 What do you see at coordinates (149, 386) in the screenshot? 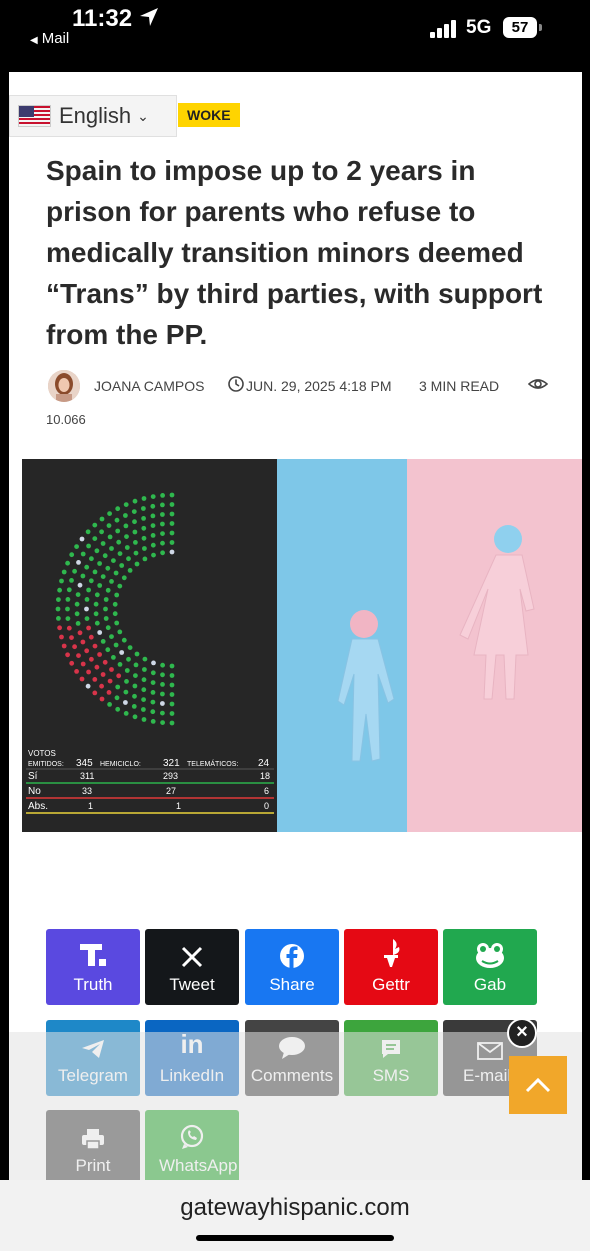
I see `author-name: JOANA CAMPOS` at bounding box center [149, 386].